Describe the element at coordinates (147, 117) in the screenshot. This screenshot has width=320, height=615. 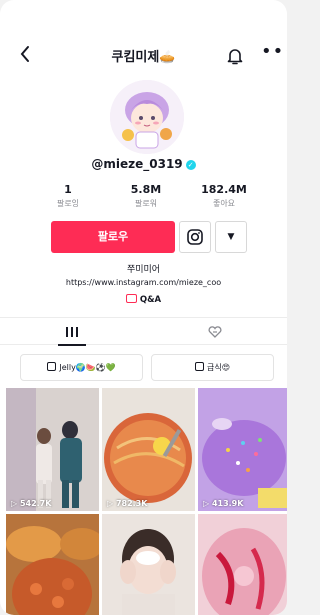
I see `avatar` at that location.